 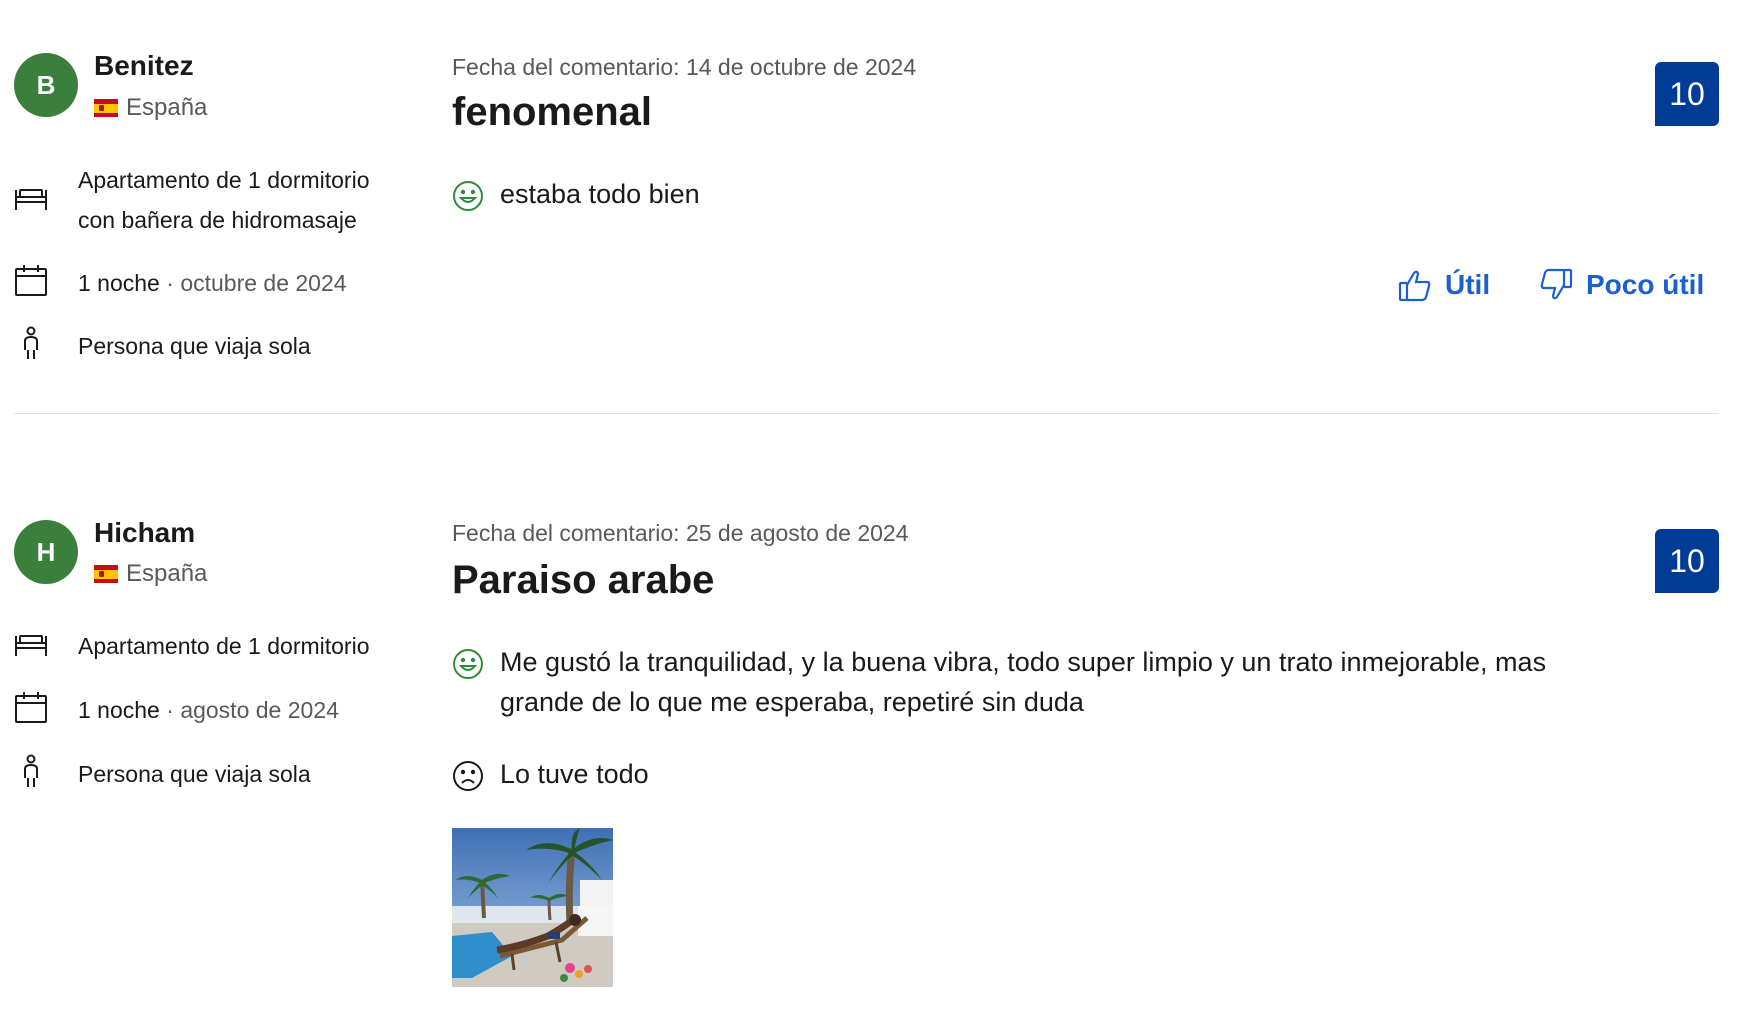 What do you see at coordinates (263, 283) in the screenshot?
I see `stay-date: octubre de 2024` at bounding box center [263, 283].